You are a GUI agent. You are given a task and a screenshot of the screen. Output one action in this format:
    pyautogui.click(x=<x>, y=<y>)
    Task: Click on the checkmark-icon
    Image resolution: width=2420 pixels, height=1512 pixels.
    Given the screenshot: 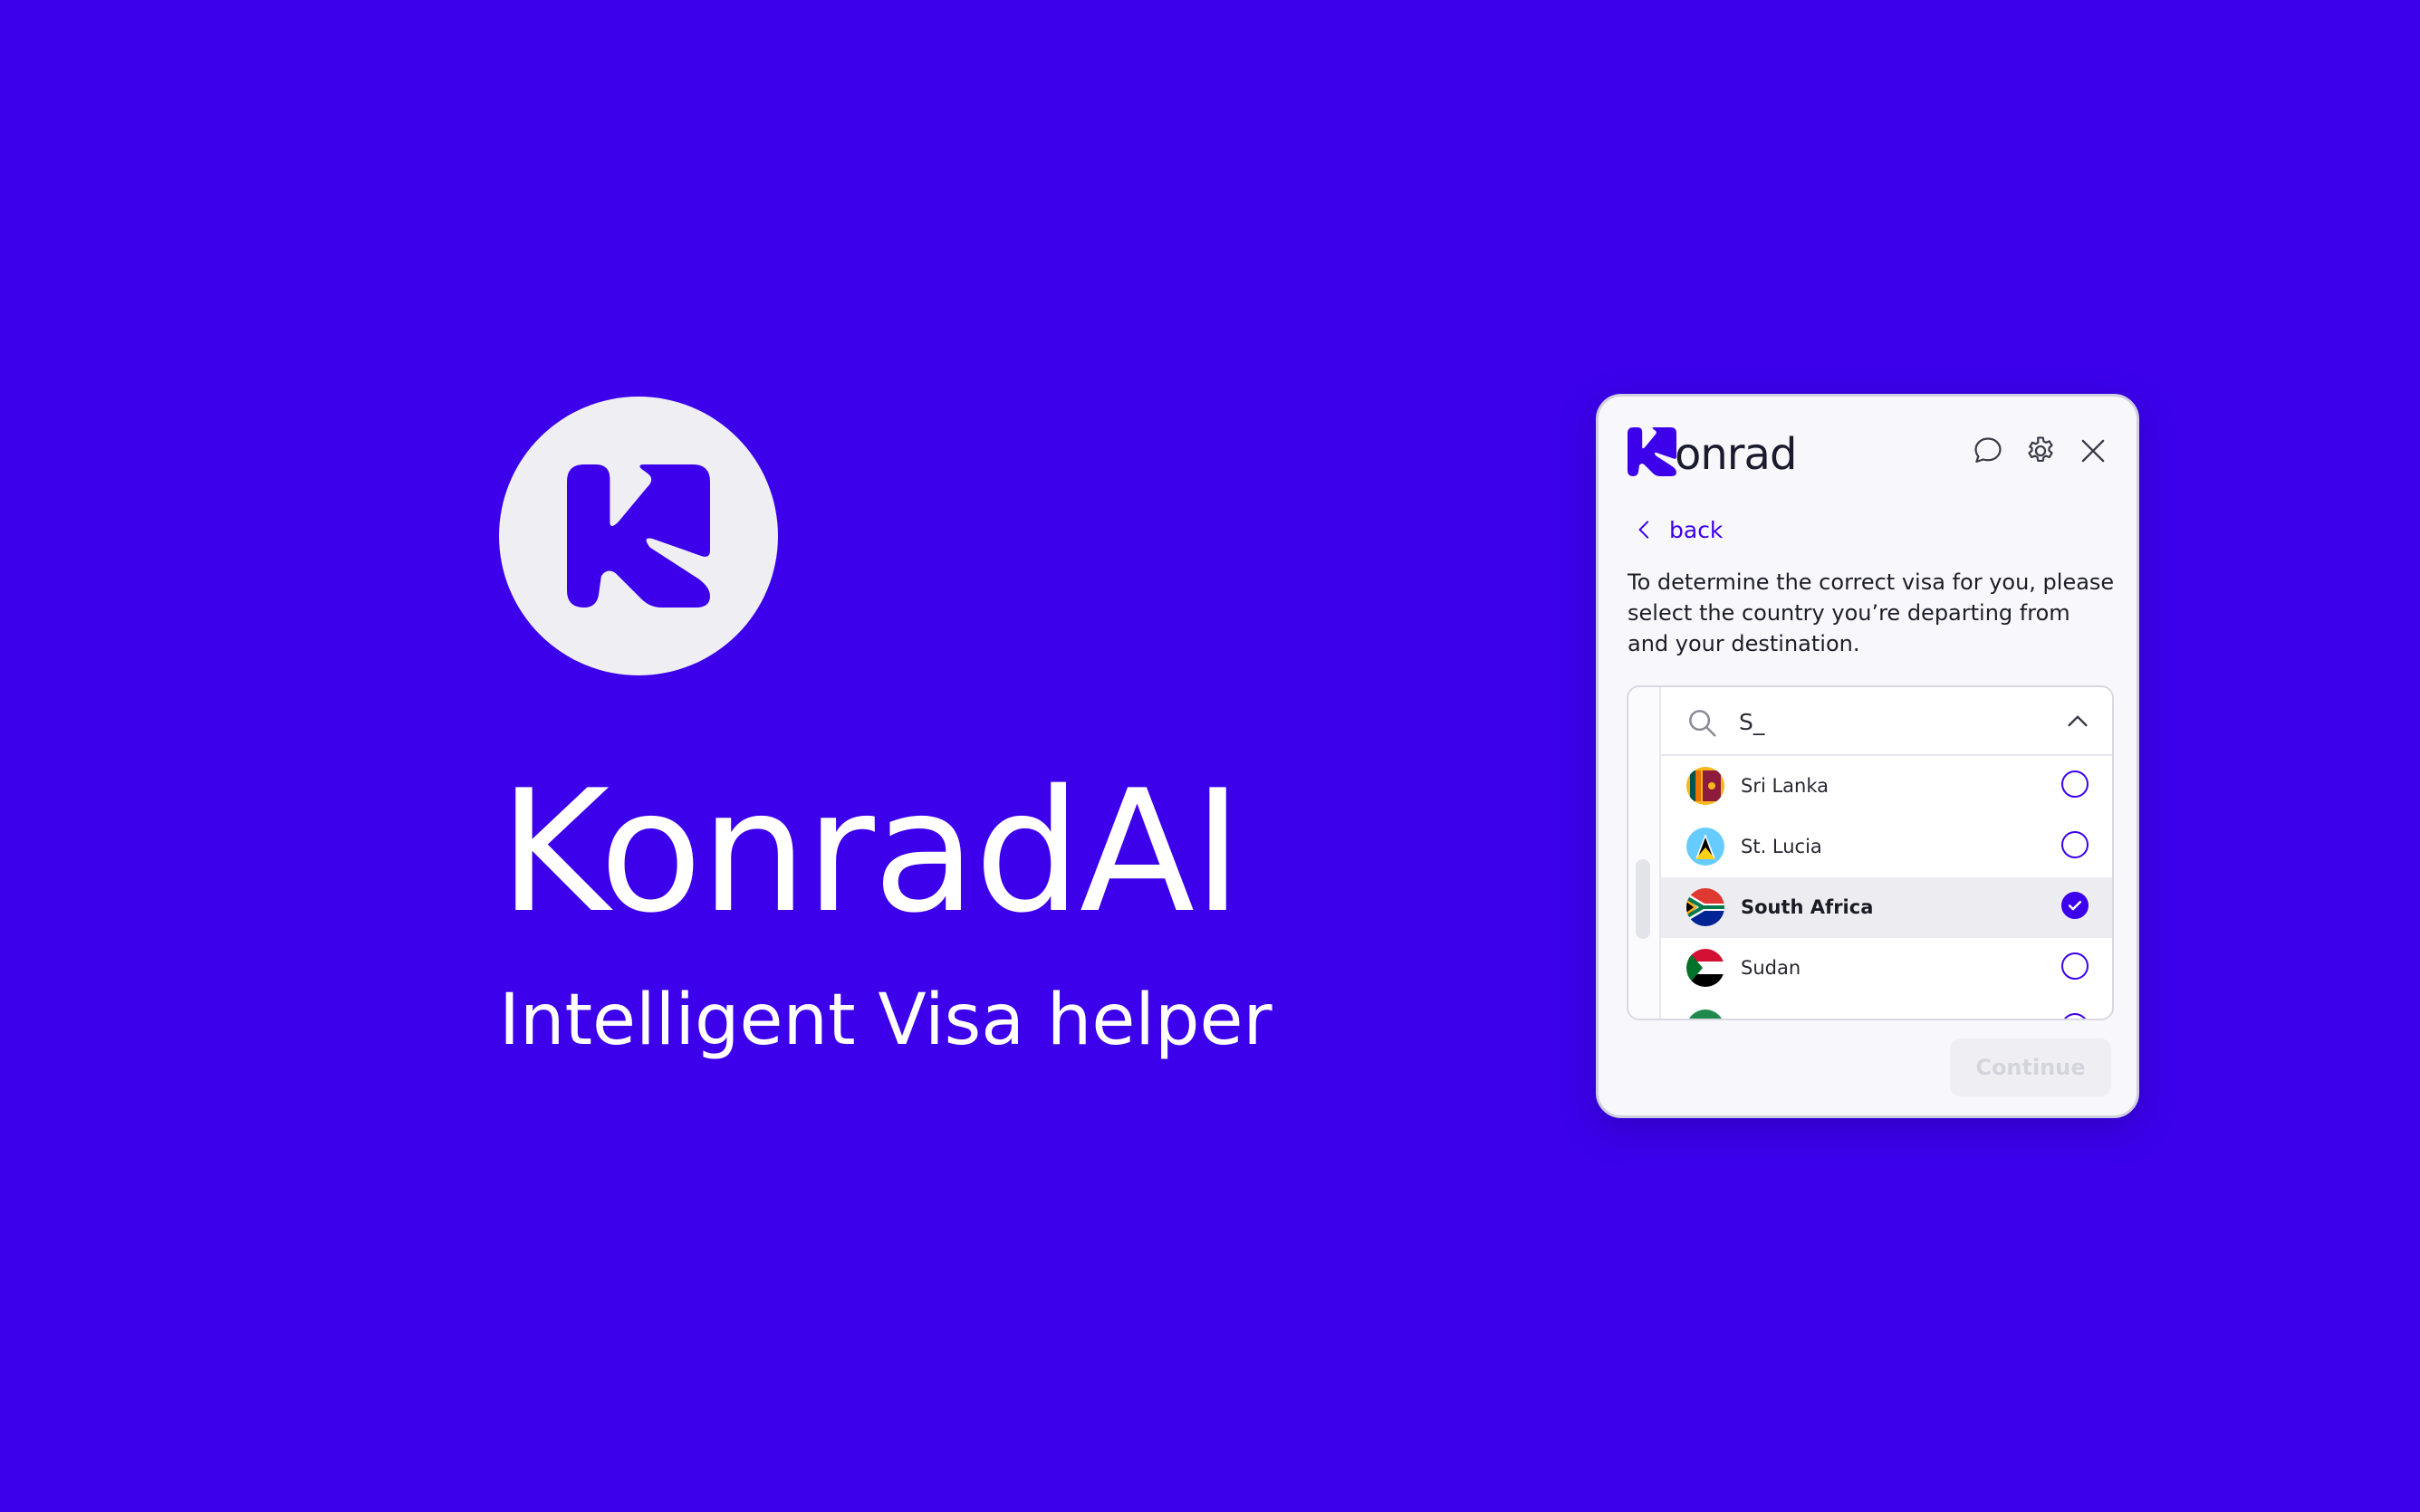 What is the action you would take?
    pyautogui.click(x=2075, y=906)
    